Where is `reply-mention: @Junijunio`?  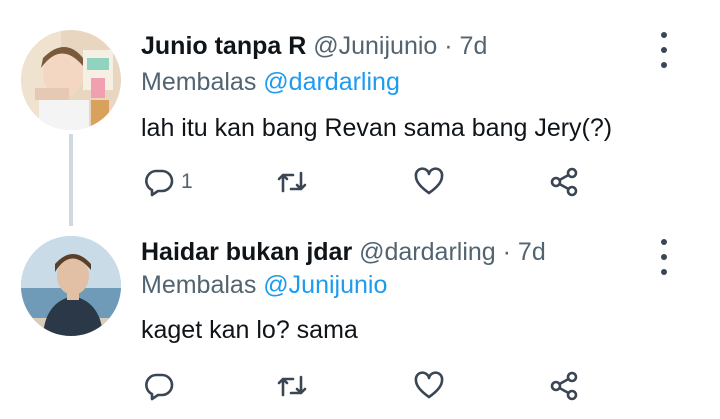
reply-mention: @Junijunio is located at coordinates (325, 285).